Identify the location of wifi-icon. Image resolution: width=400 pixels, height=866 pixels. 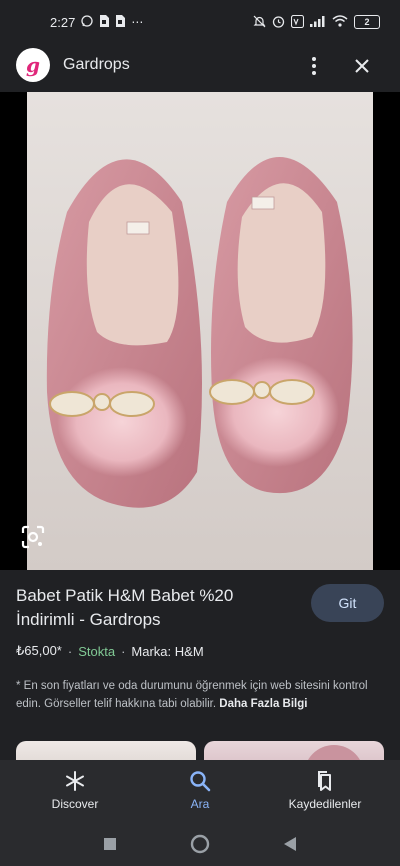
(340, 22).